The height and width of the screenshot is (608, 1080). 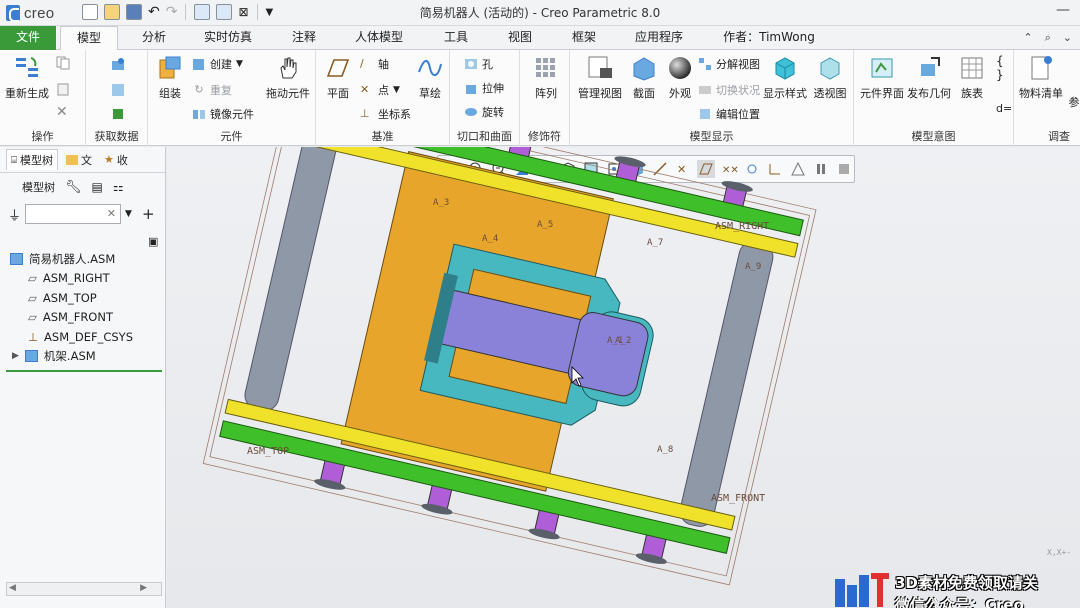 I want to click on axis-button: / 轴, so click(x=374, y=64).